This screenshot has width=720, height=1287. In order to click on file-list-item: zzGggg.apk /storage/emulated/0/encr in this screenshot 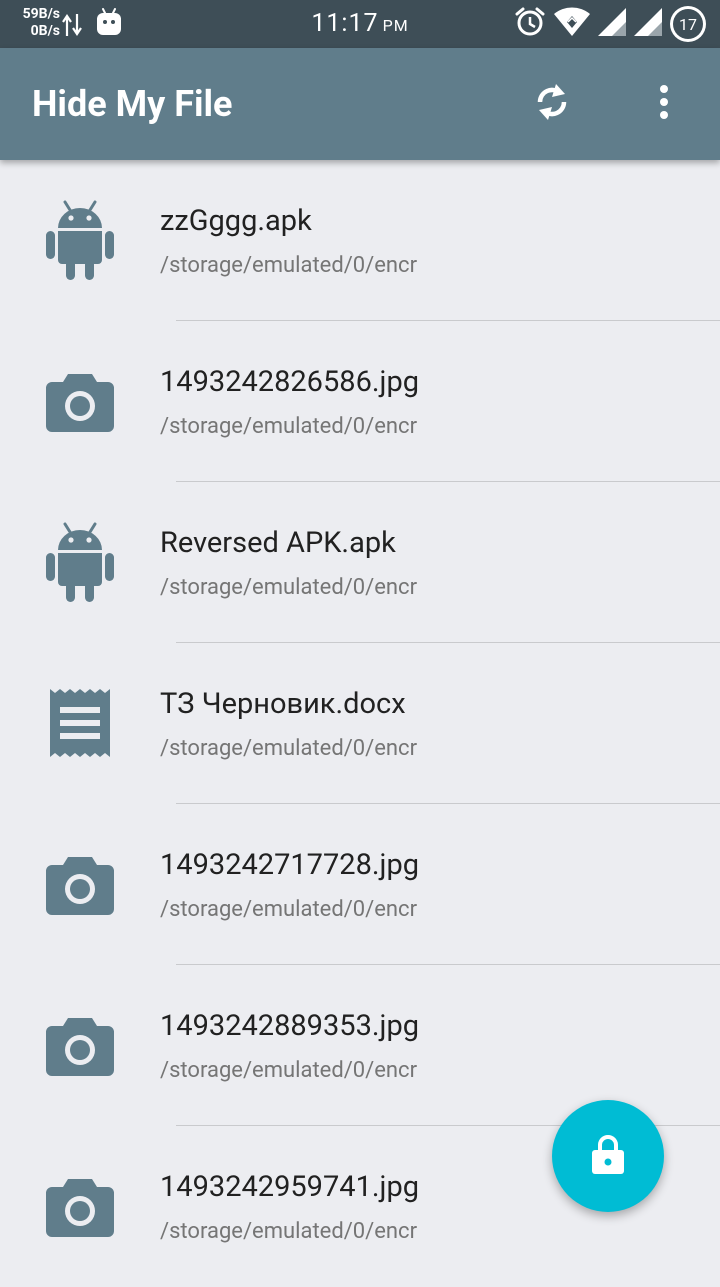, I will do `click(360, 240)`.